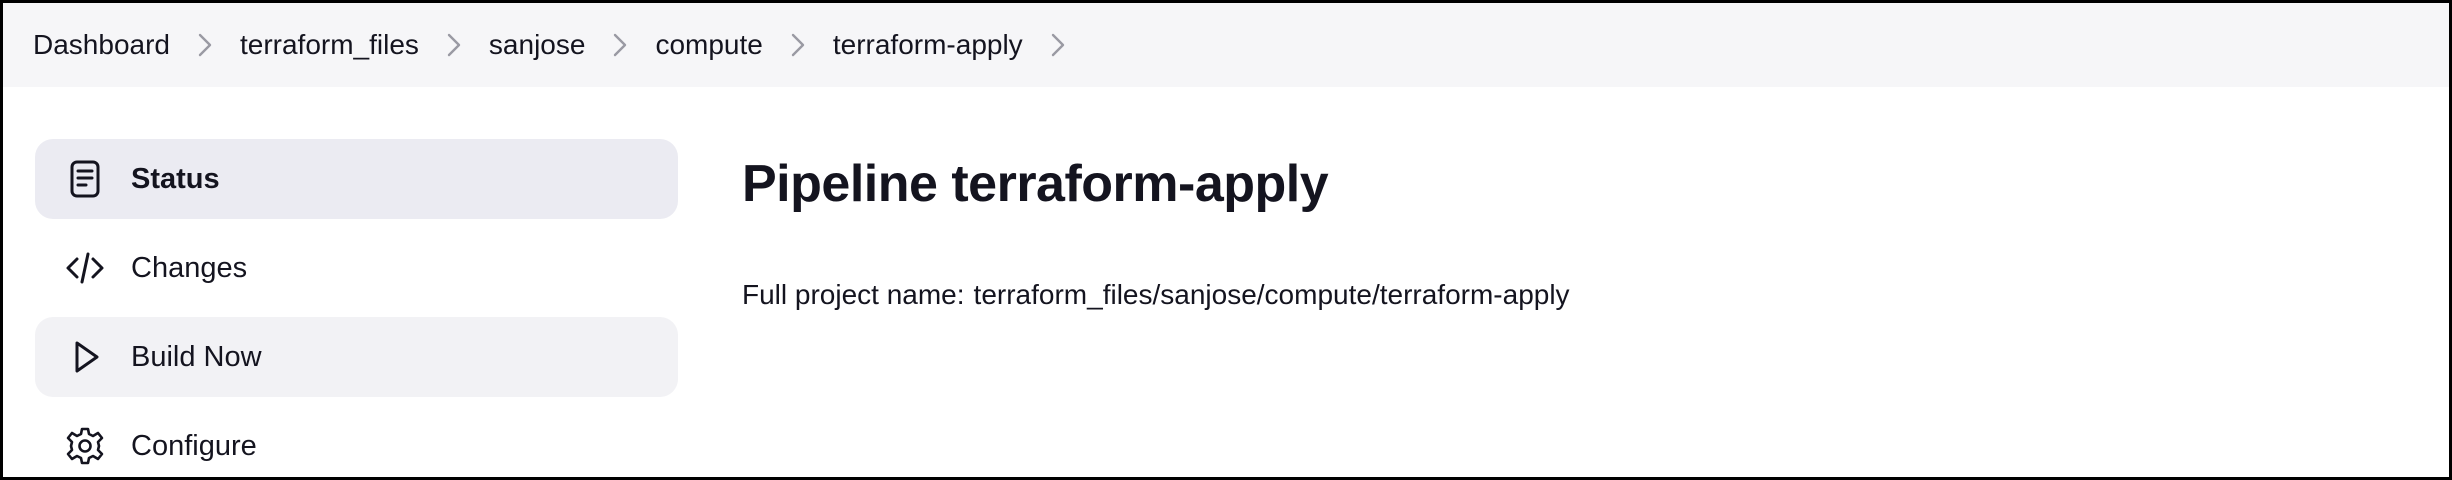  What do you see at coordinates (85, 179) in the screenshot?
I see `status-document-icon` at bounding box center [85, 179].